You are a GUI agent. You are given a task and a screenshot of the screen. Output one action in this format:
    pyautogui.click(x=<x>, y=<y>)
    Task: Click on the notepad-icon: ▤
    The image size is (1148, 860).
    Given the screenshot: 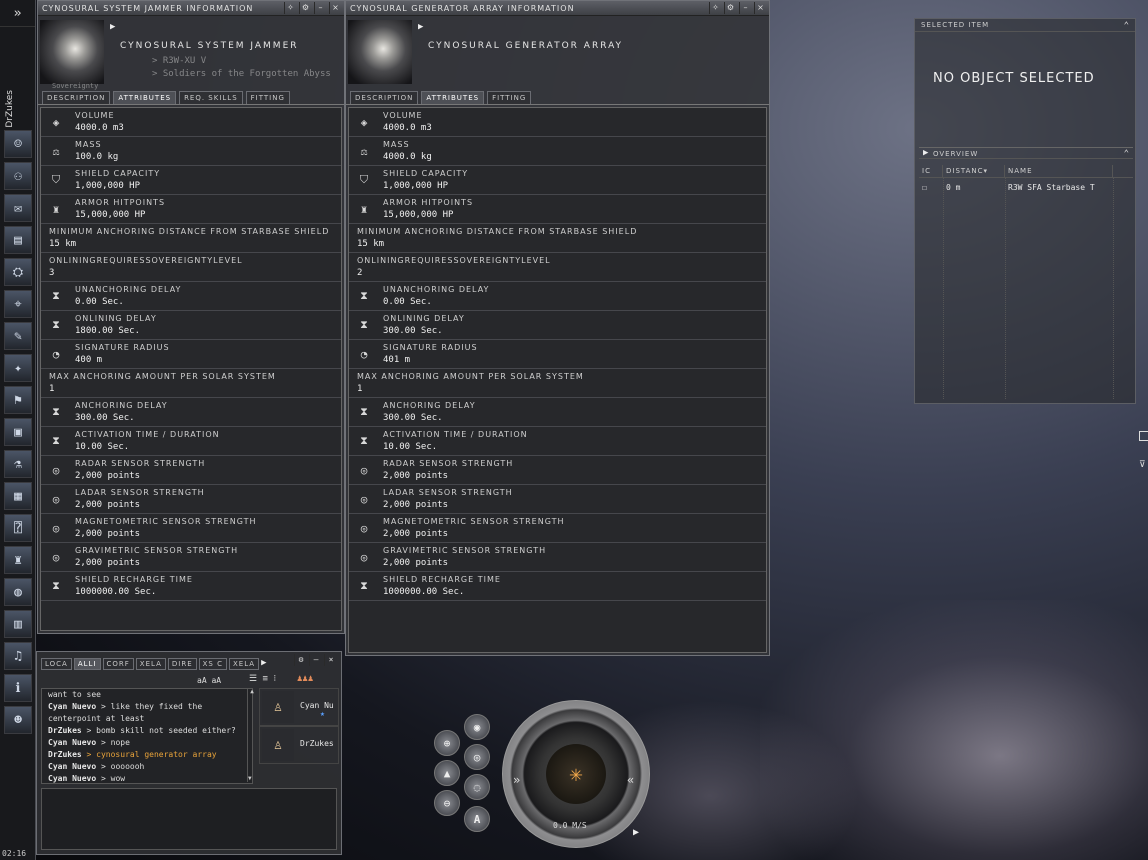 What is the action you would take?
    pyautogui.click(x=18, y=240)
    